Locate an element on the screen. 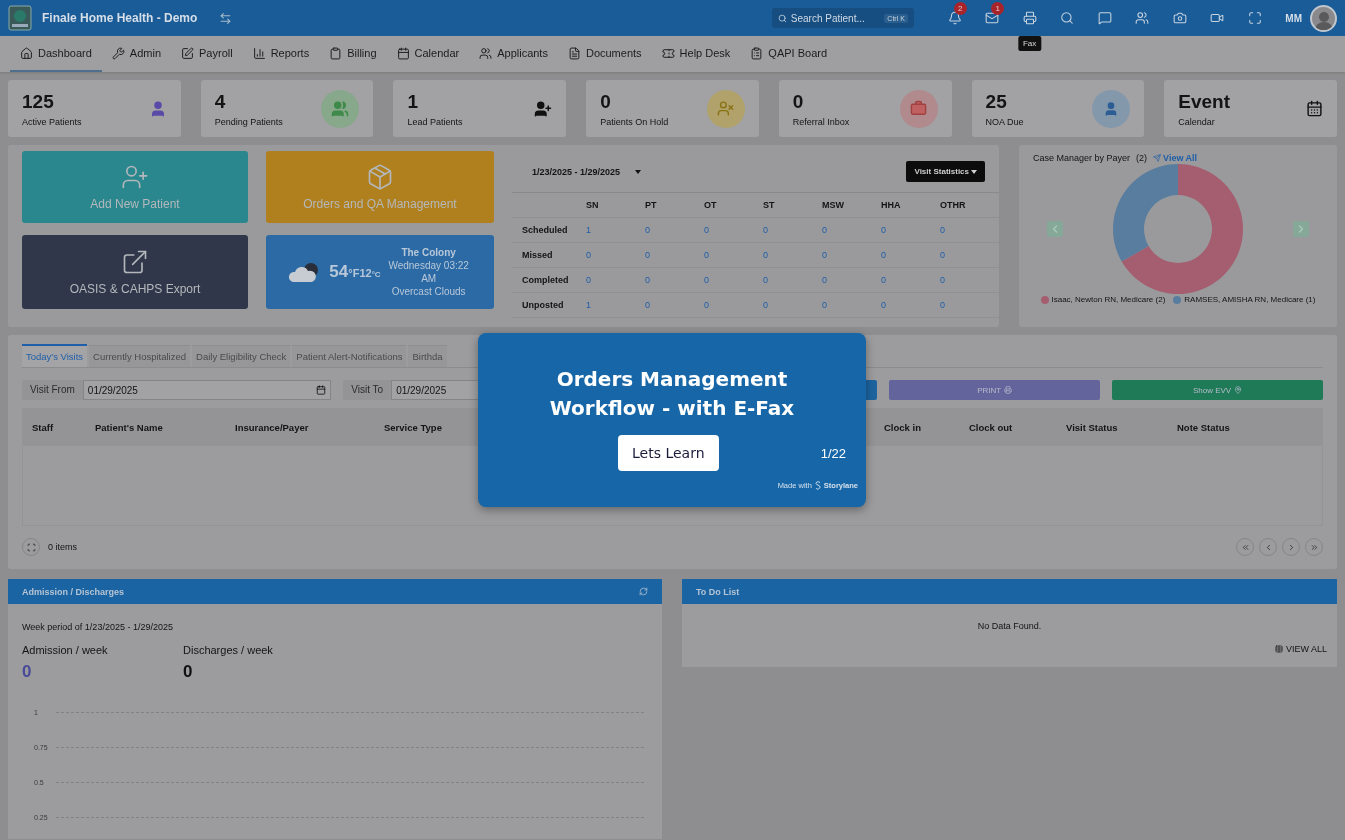 The height and width of the screenshot is (840, 1345). stat-card: 25 NOA Due is located at coordinates (1058, 108).